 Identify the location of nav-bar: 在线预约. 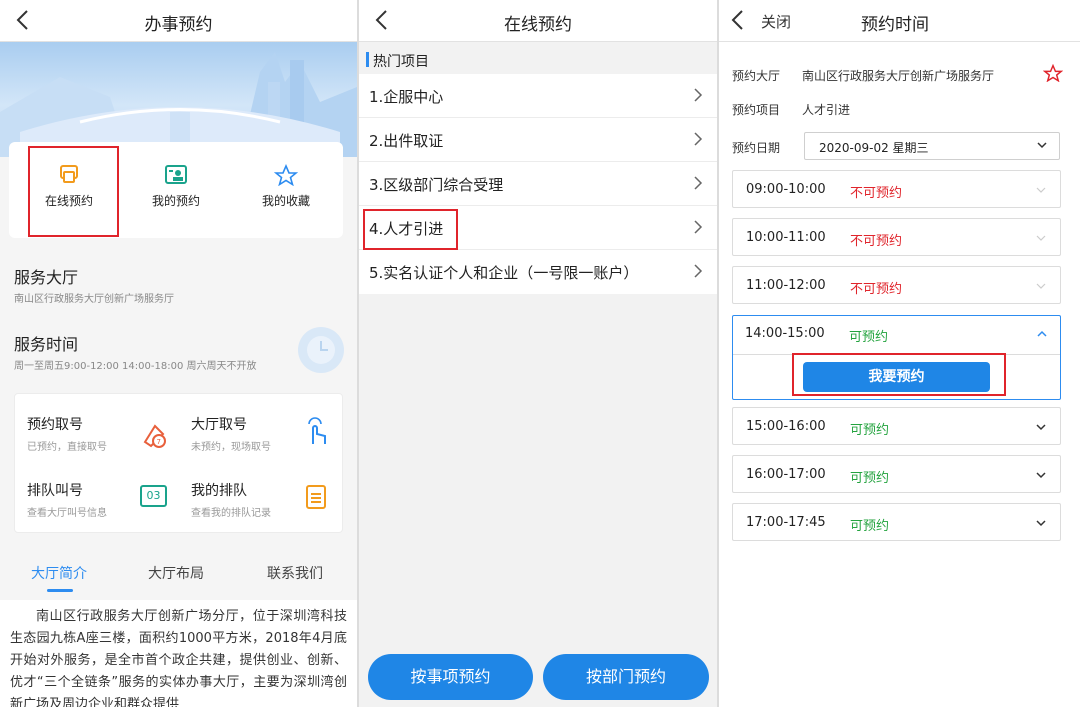
(538, 21).